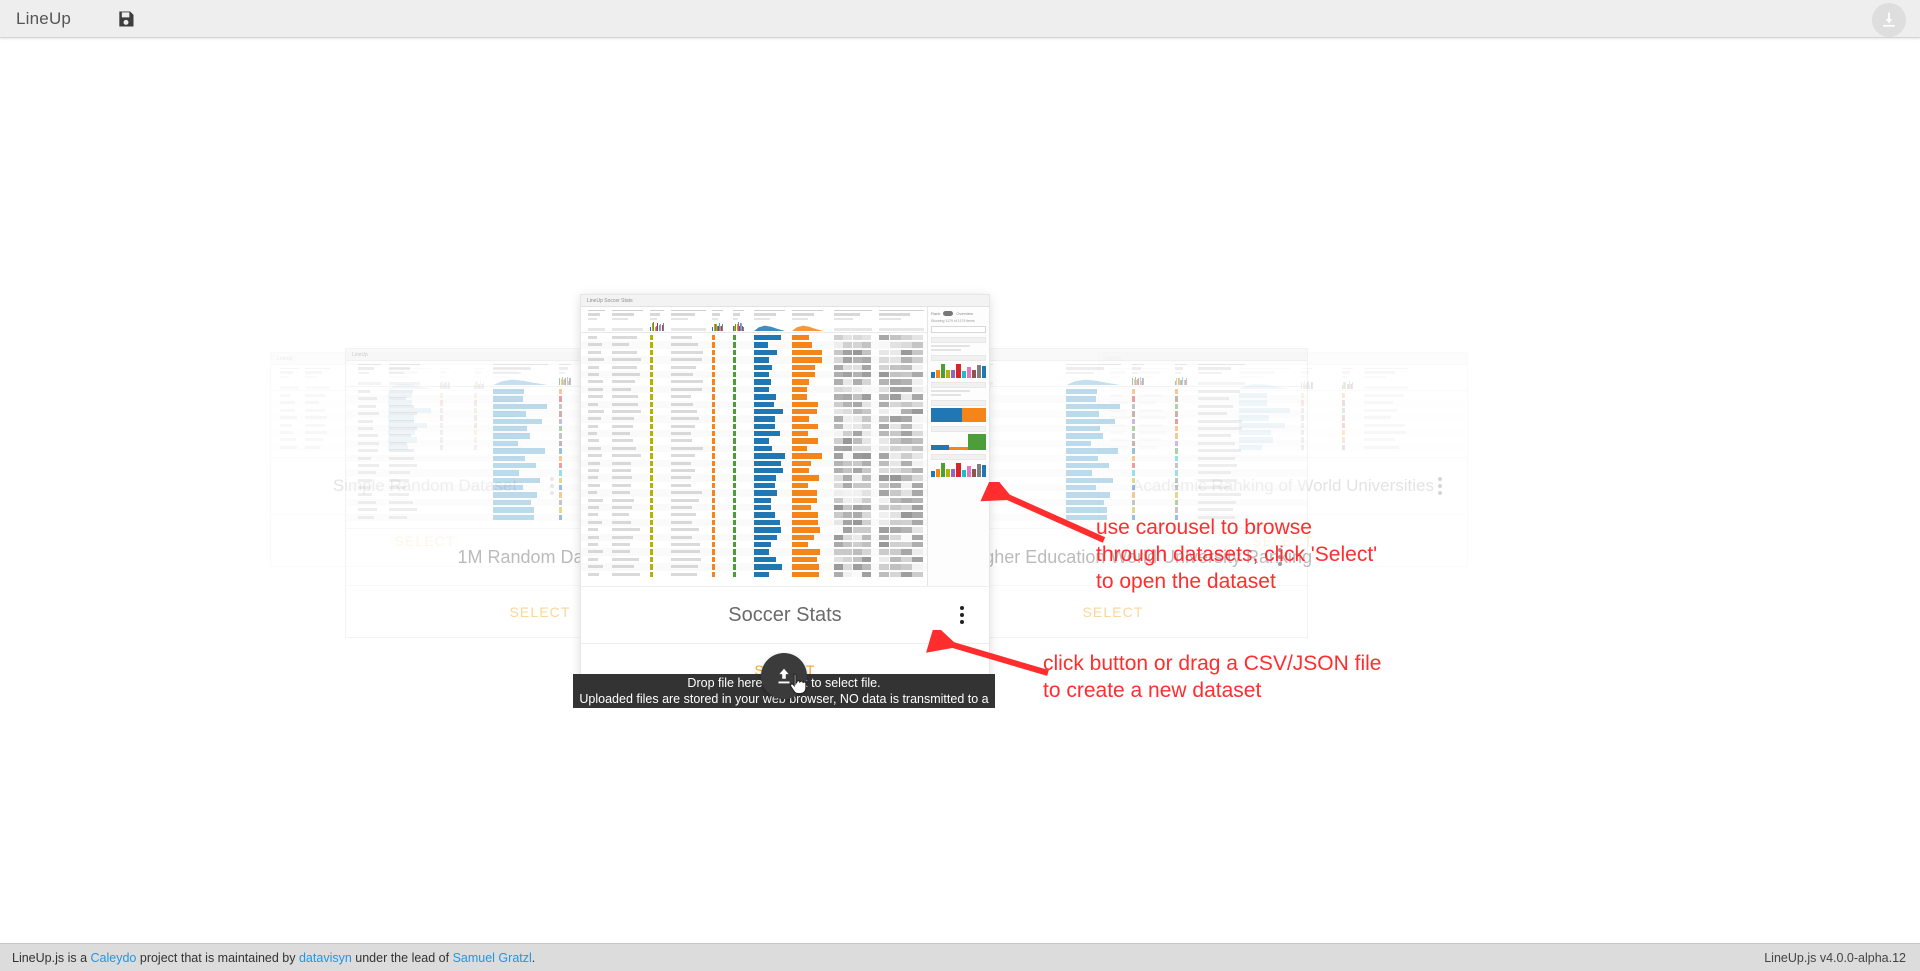 This screenshot has width=1920, height=971. I want to click on footer-version: LineUp.js v4.0.0-alpha.12, so click(1835, 957).